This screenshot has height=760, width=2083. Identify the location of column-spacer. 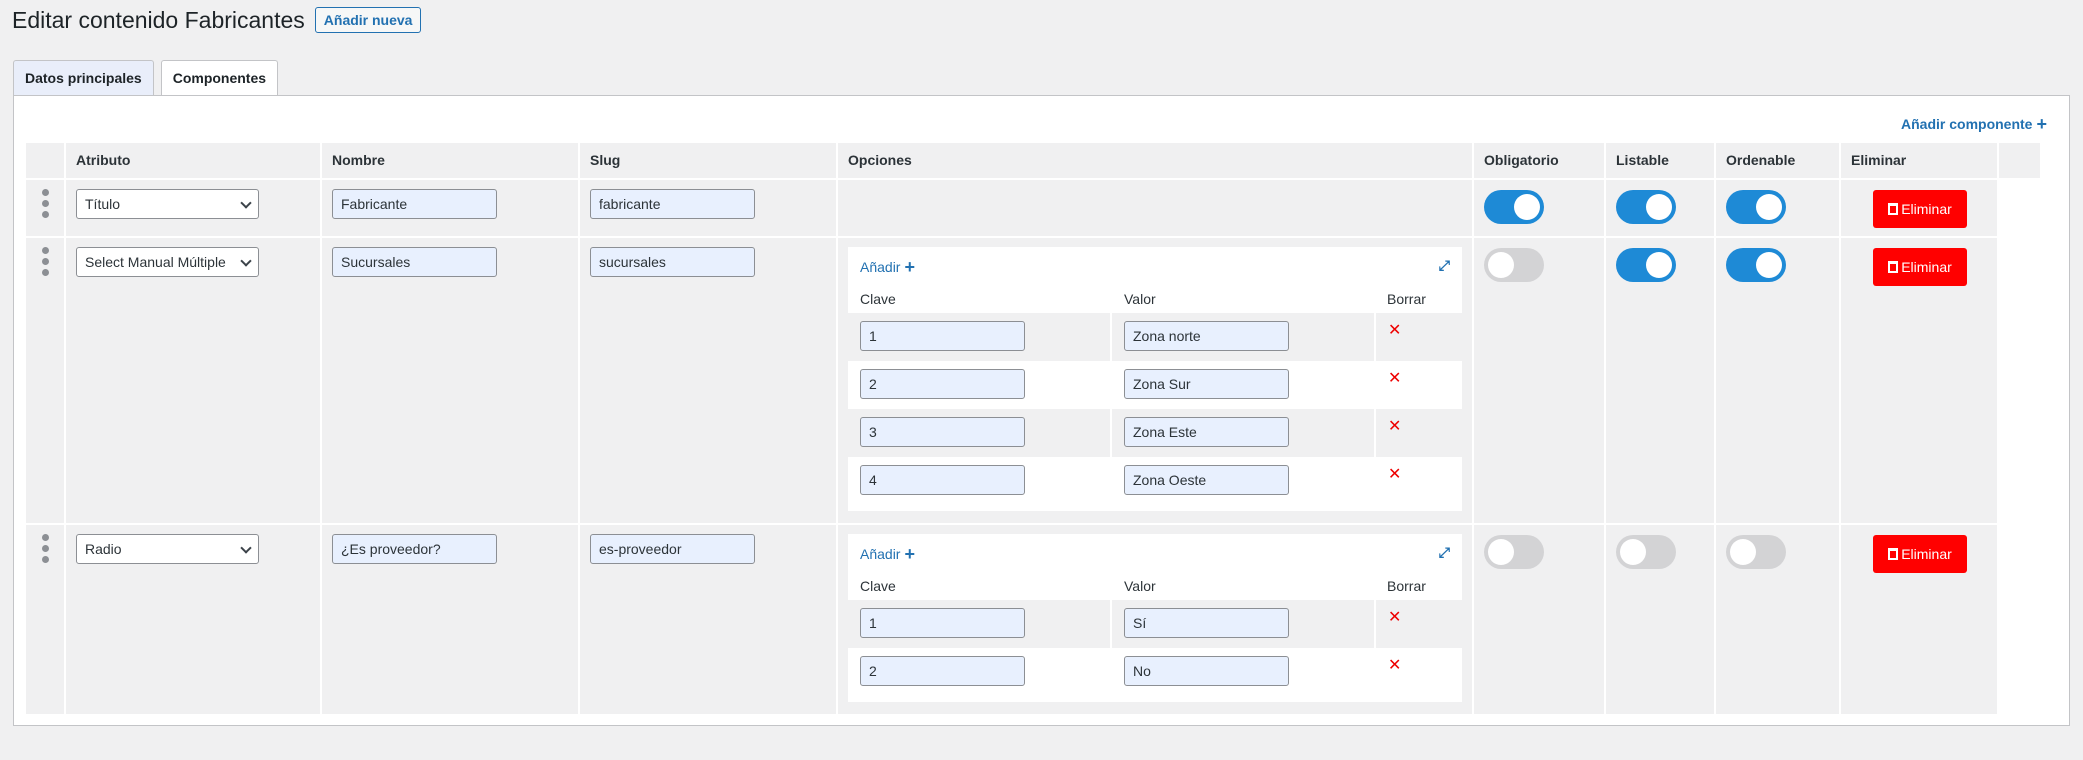
(2020, 160).